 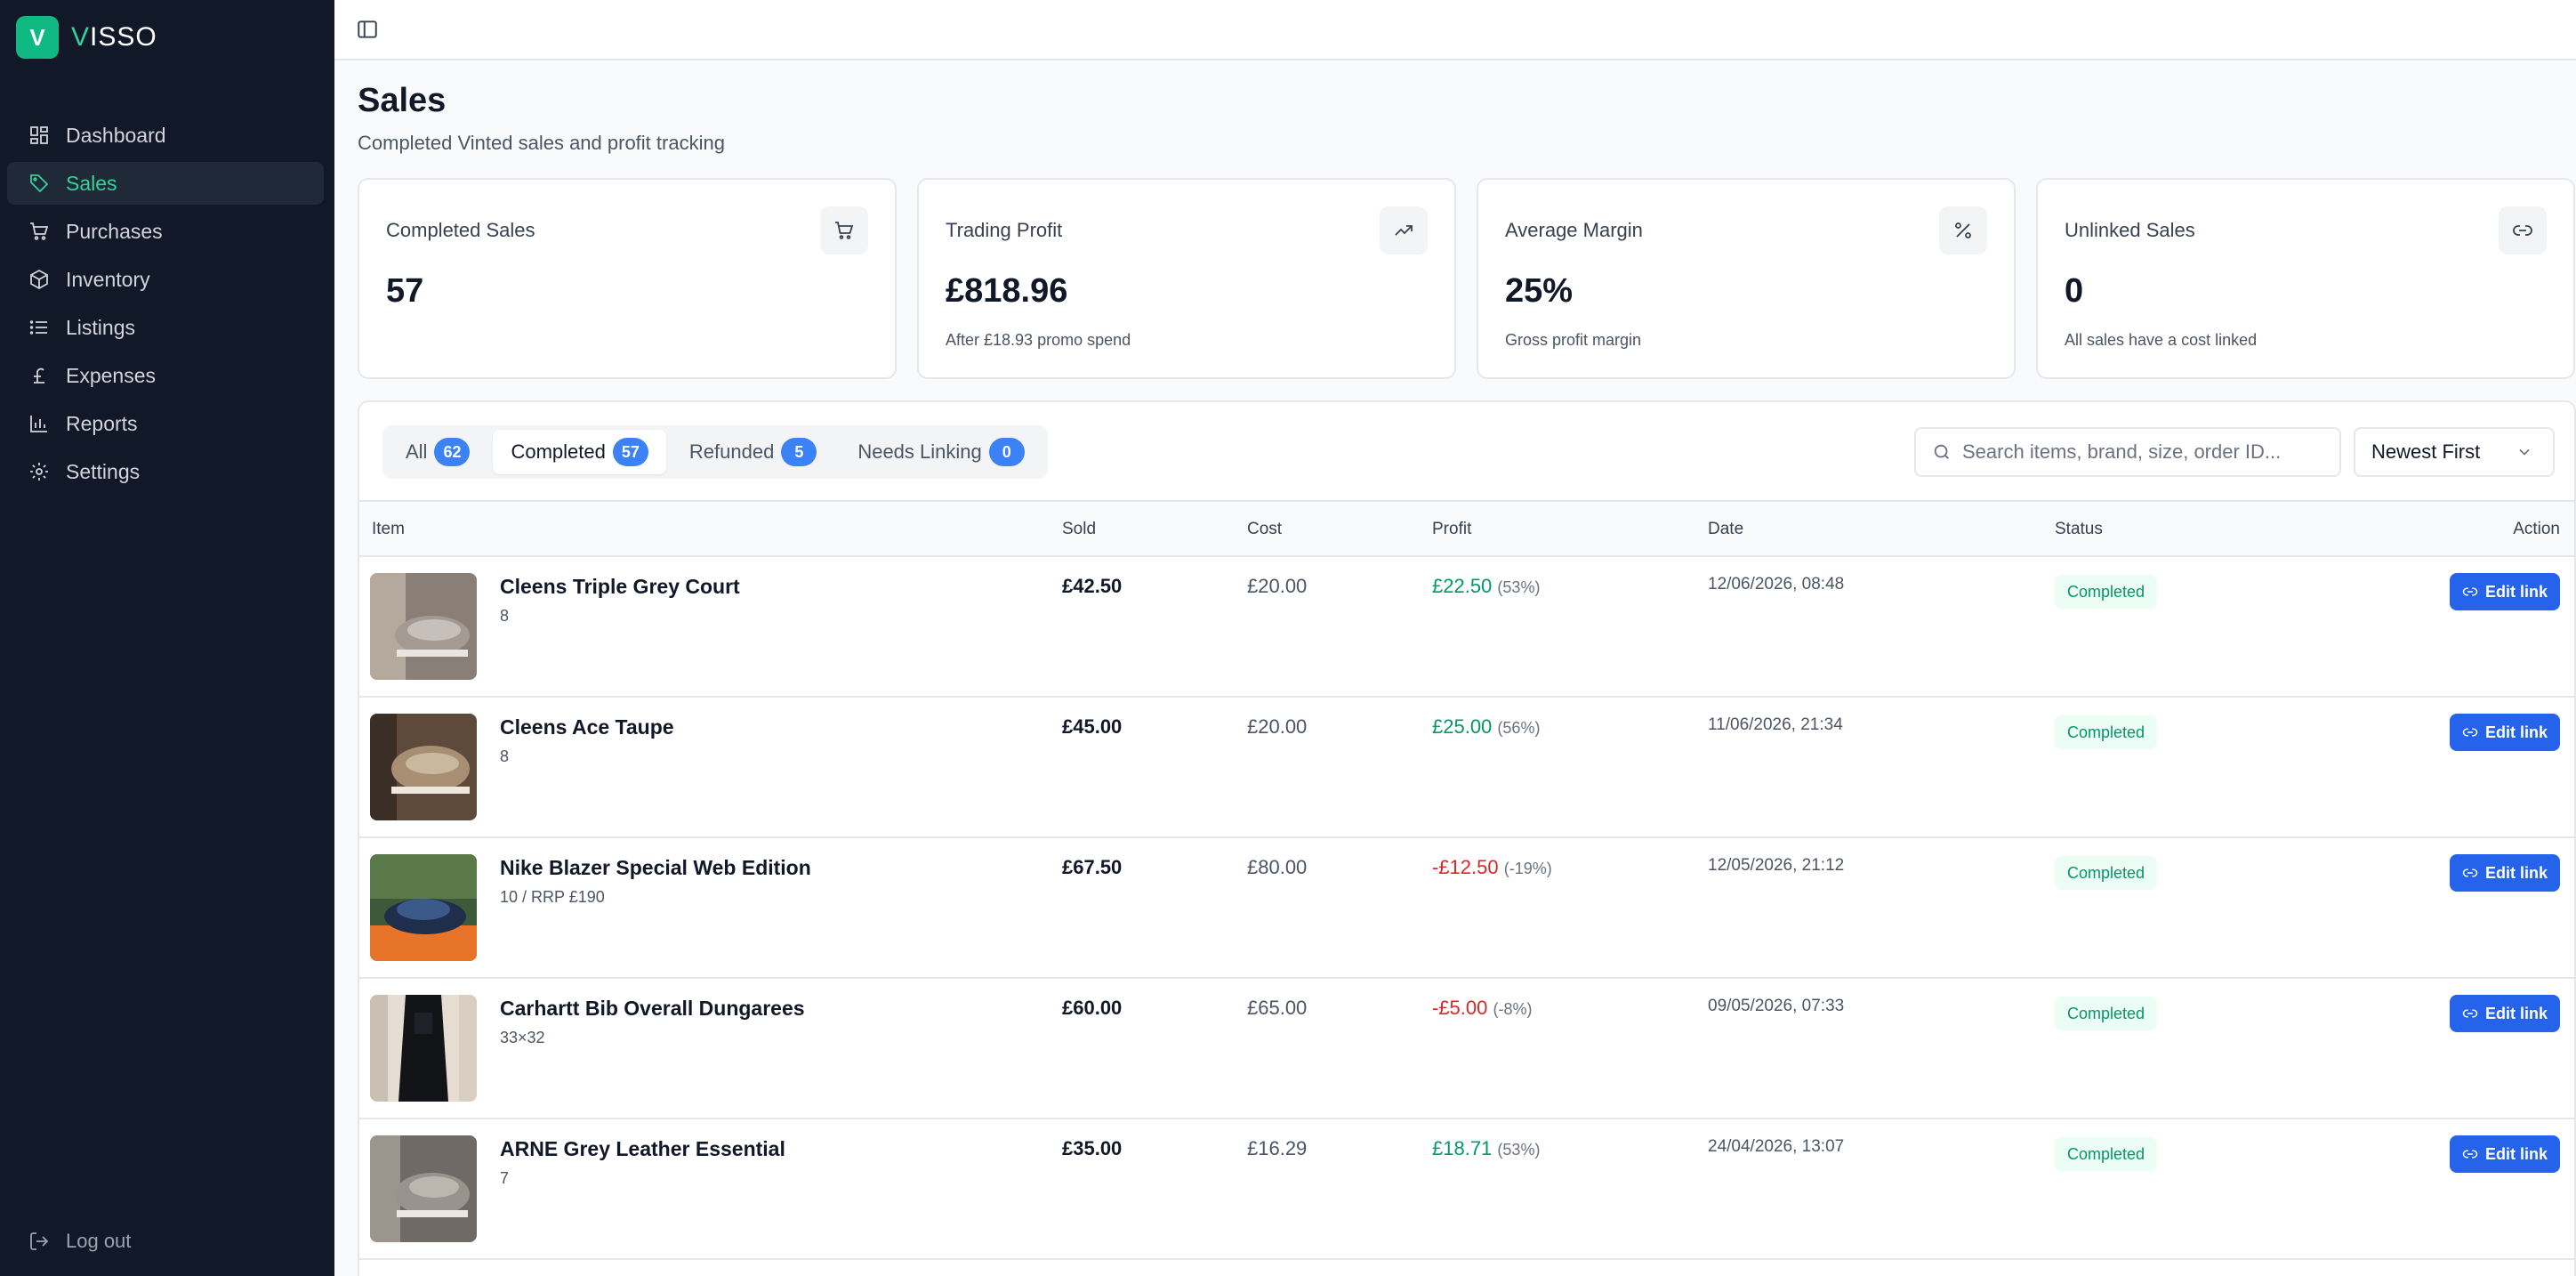 What do you see at coordinates (1079, 529) in the screenshot?
I see `column-header-sold: Sold` at bounding box center [1079, 529].